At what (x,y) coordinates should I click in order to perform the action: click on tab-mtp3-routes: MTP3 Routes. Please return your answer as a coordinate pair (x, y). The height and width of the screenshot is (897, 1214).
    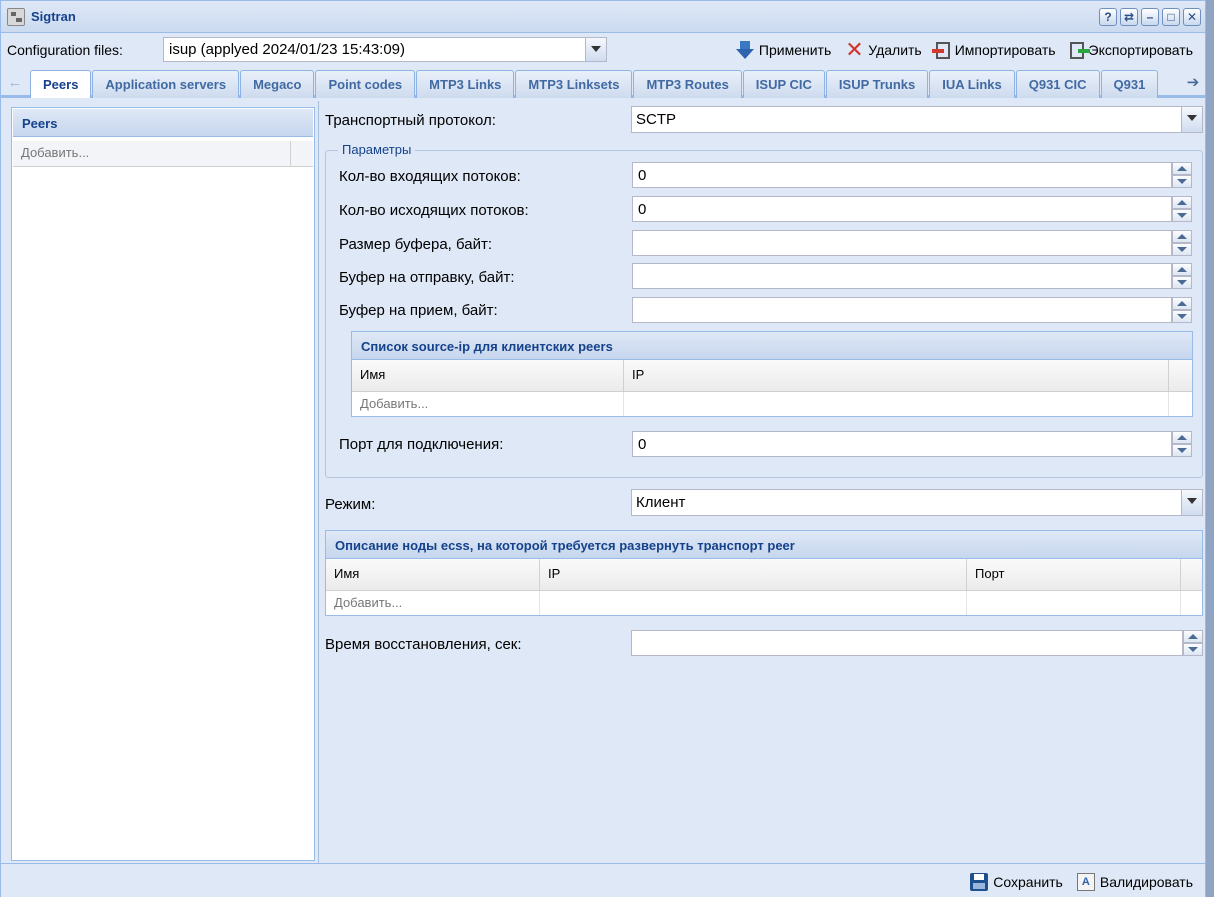
    Looking at the image, I should click on (687, 84).